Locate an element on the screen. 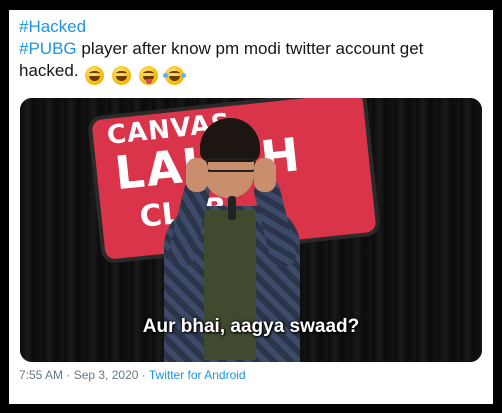 This screenshot has height=413, width=502. meme-caption: Aur bhai, aagya swaad? is located at coordinates (251, 326).